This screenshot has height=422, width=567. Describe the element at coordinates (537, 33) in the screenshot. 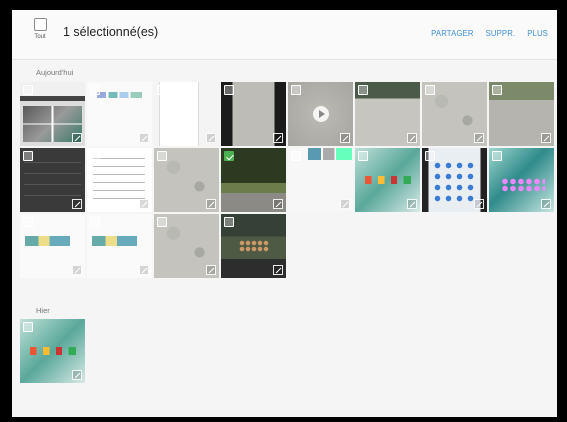

I see `more-button: PLUS` at that location.